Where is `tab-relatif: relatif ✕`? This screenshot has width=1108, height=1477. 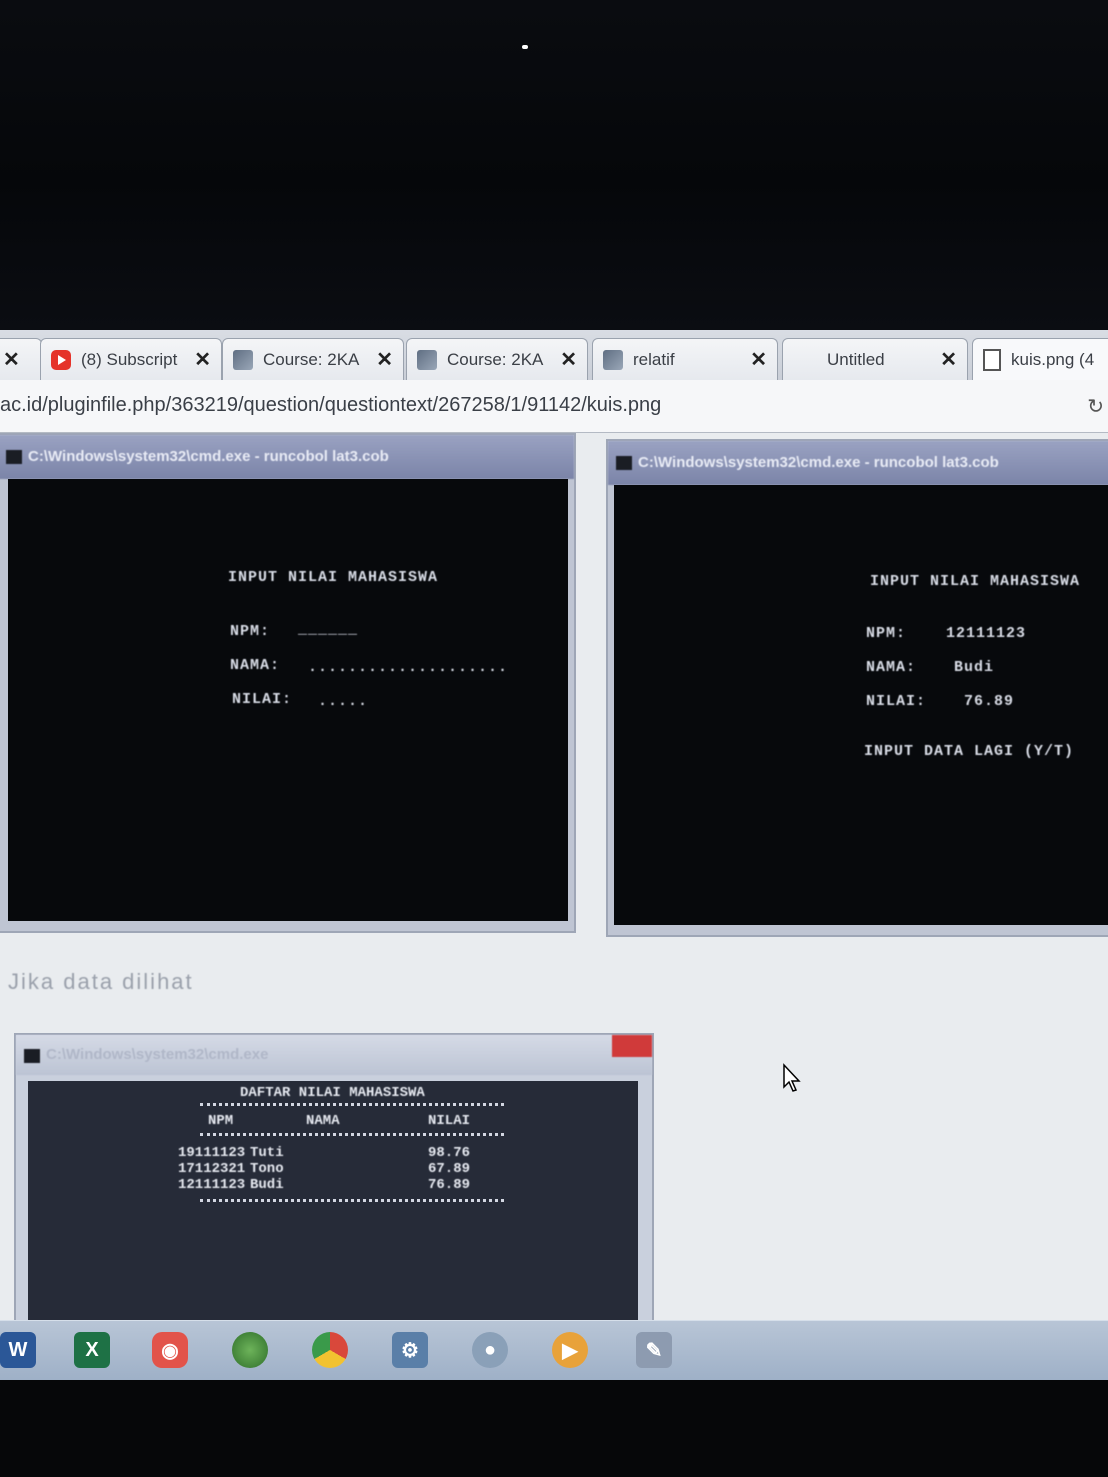
tab-relatif: relatif ✕ is located at coordinates (685, 359).